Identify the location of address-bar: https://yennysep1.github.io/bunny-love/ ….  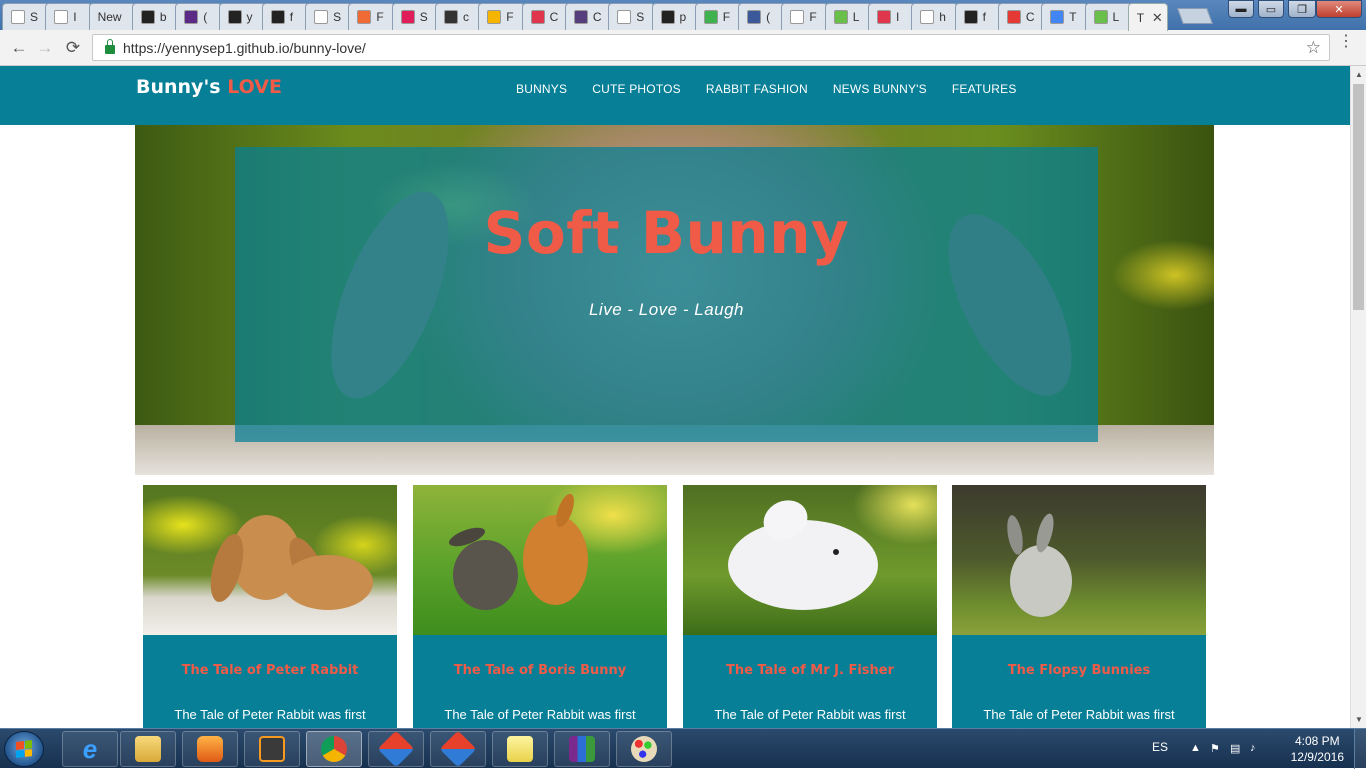
(711, 47).